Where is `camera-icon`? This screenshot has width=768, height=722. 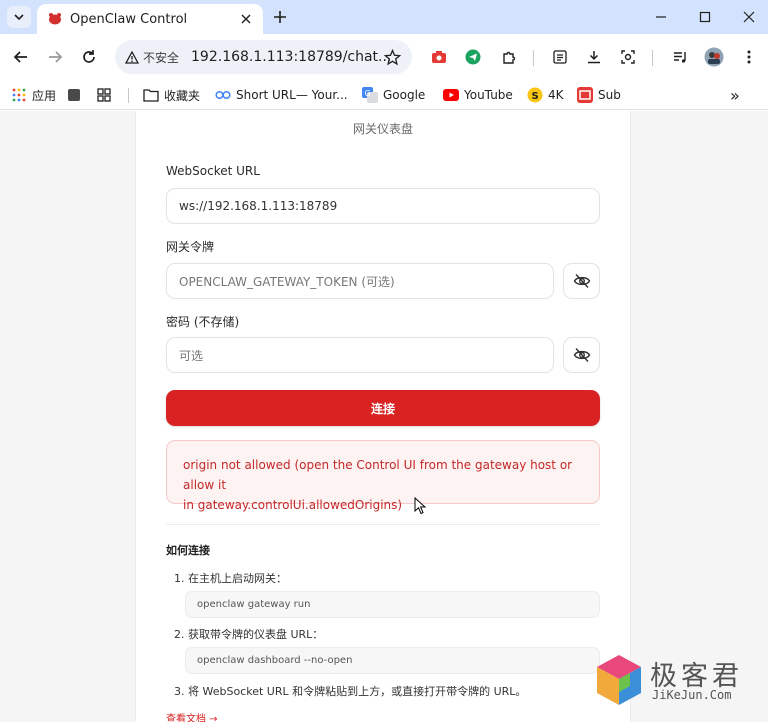
camera-icon is located at coordinates (439, 57).